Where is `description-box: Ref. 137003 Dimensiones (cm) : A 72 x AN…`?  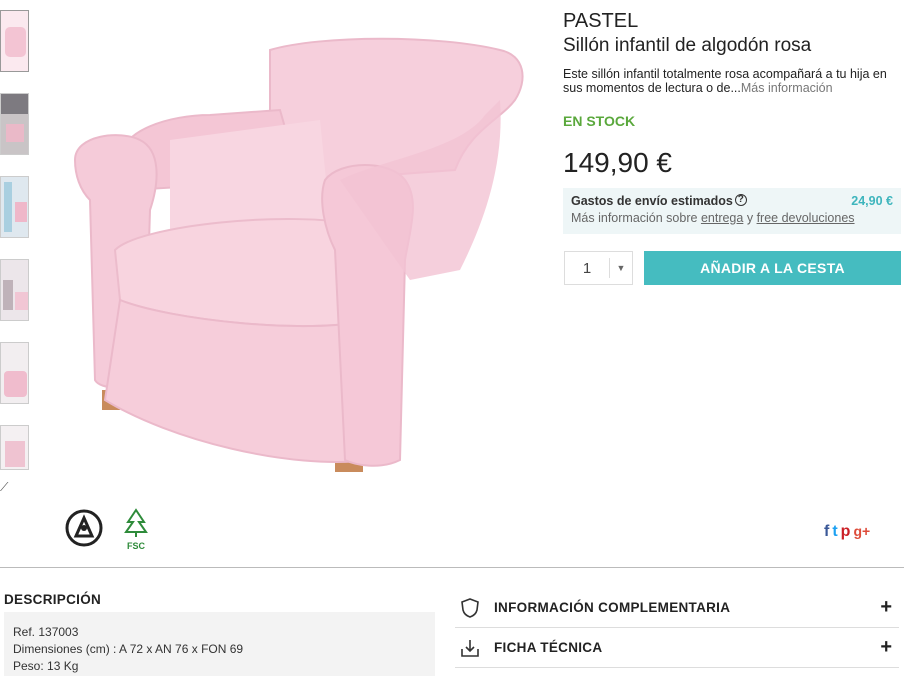 description-box: Ref. 137003 Dimensiones (cm) : A 72 x AN… is located at coordinates (219, 644).